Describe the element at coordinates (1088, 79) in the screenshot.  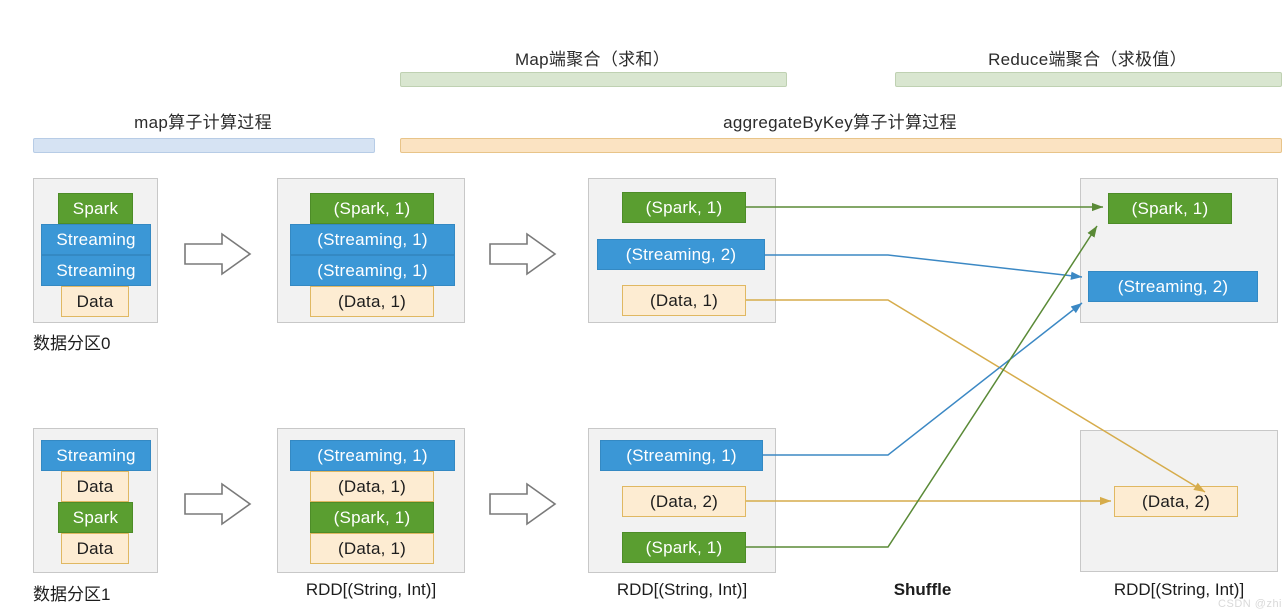
I see `banner-bar-reduce-aggregation` at that location.